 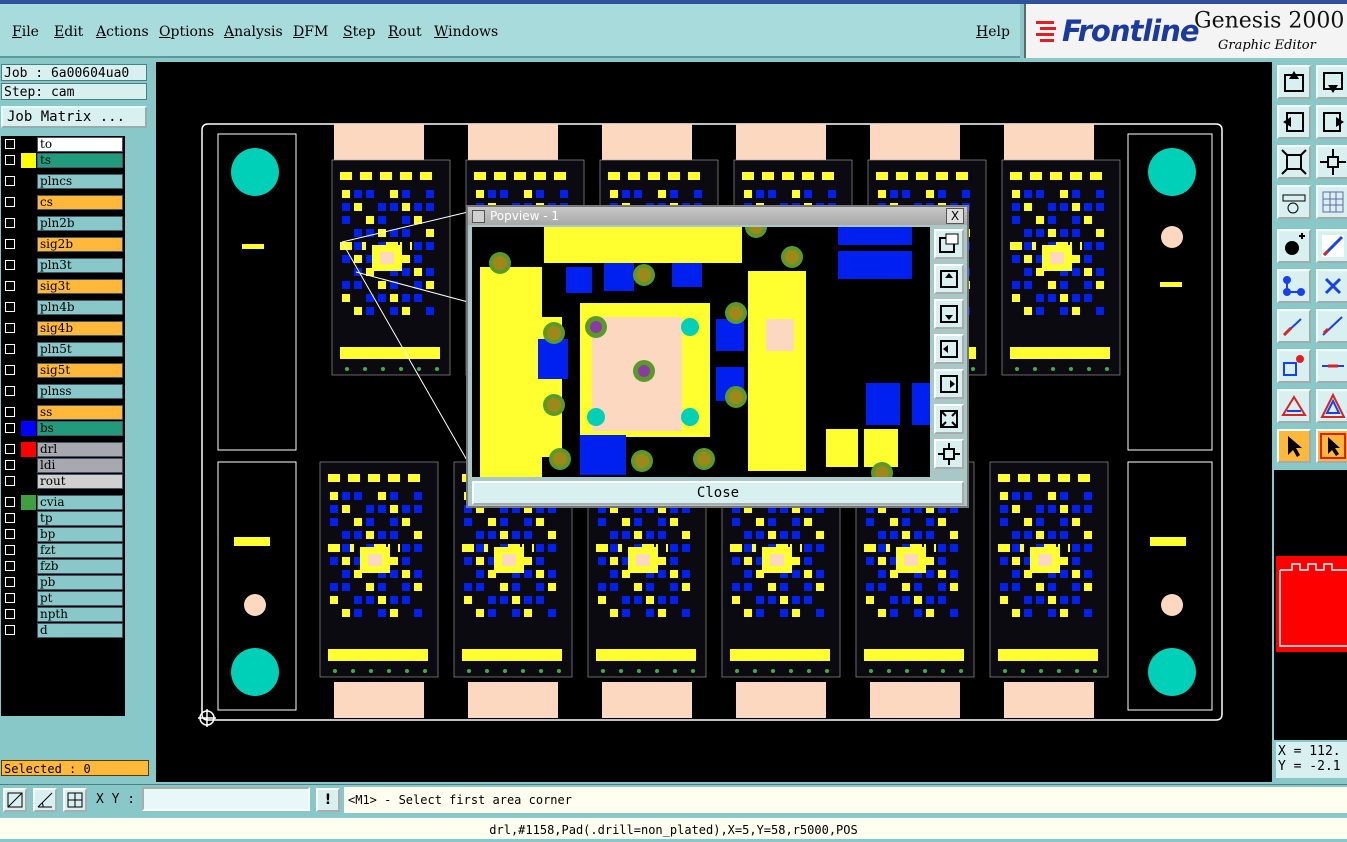 What do you see at coordinates (80, 481) in the screenshot?
I see `layer-name: rout` at bounding box center [80, 481].